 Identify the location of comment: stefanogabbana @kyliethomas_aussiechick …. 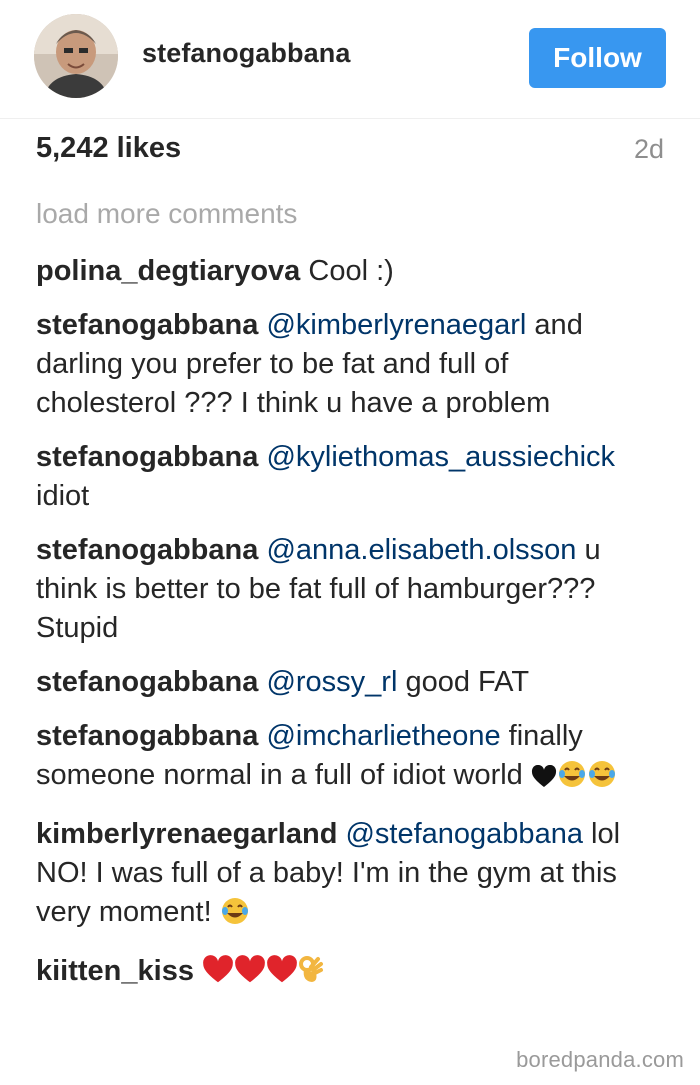
(336, 477).